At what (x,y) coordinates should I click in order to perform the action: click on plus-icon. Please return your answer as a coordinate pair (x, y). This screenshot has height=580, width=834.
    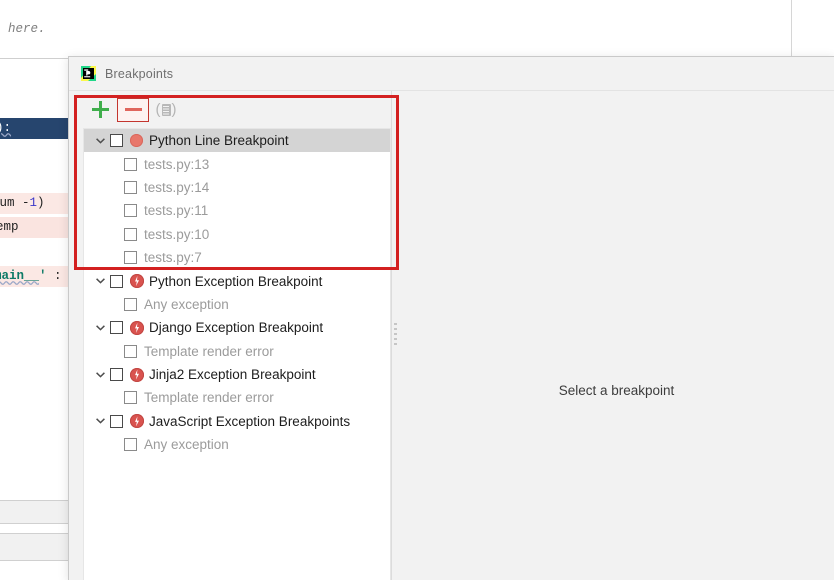
    Looking at the image, I should click on (100, 109).